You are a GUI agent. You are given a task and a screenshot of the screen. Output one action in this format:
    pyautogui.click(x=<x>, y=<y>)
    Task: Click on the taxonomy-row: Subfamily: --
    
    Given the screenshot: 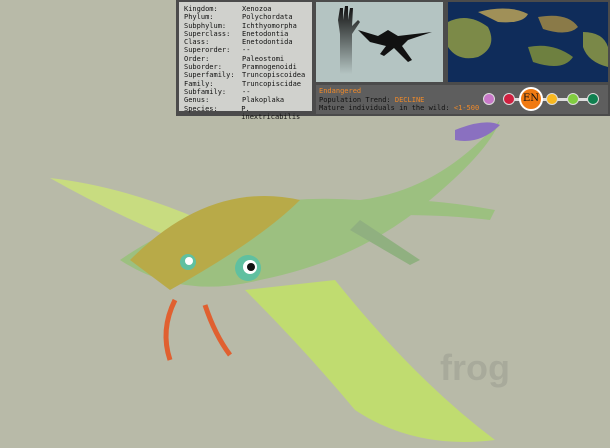 What is the action you would take?
    pyautogui.click(x=248, y=92)
    